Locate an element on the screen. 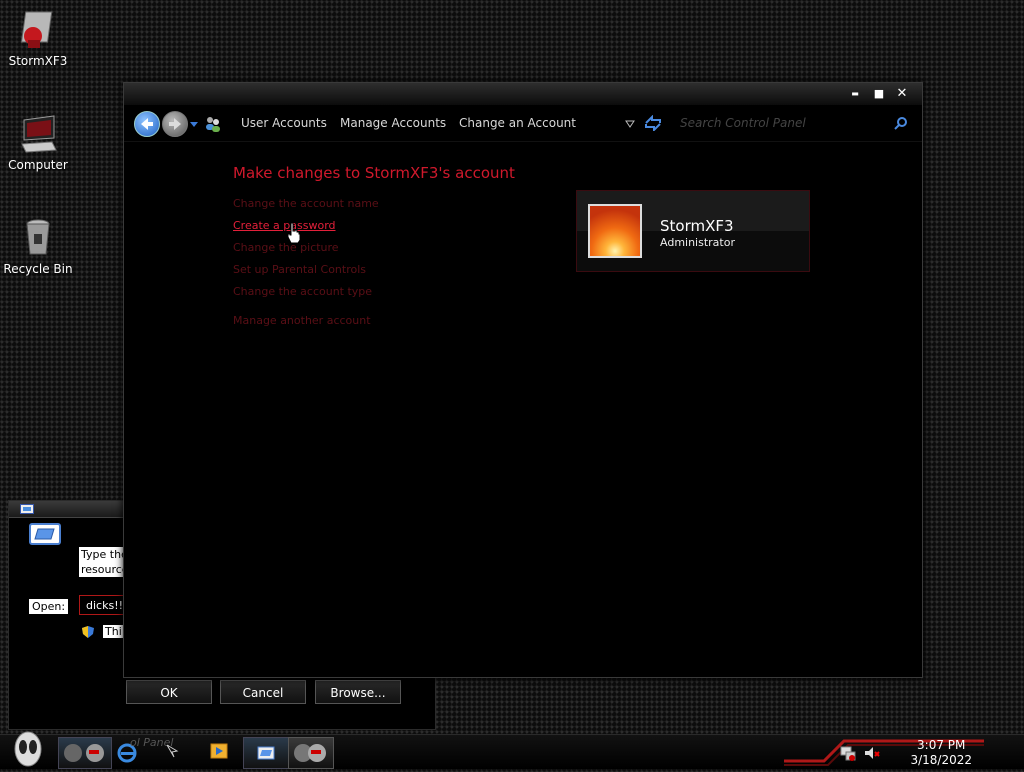  task-change-type: Change the account type is located at coordinates (302, 291).